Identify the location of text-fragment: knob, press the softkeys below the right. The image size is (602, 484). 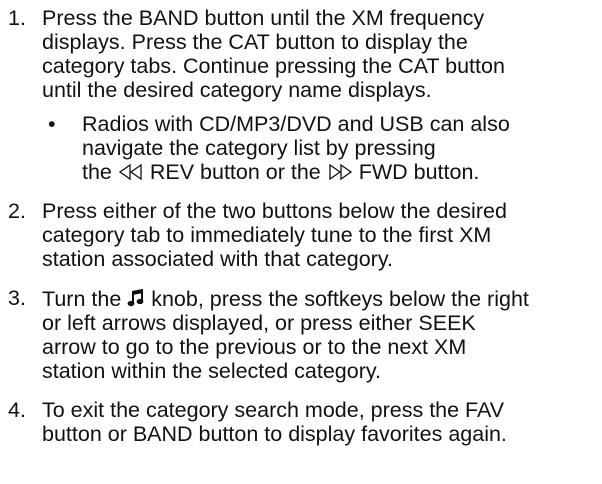
(337, 299).